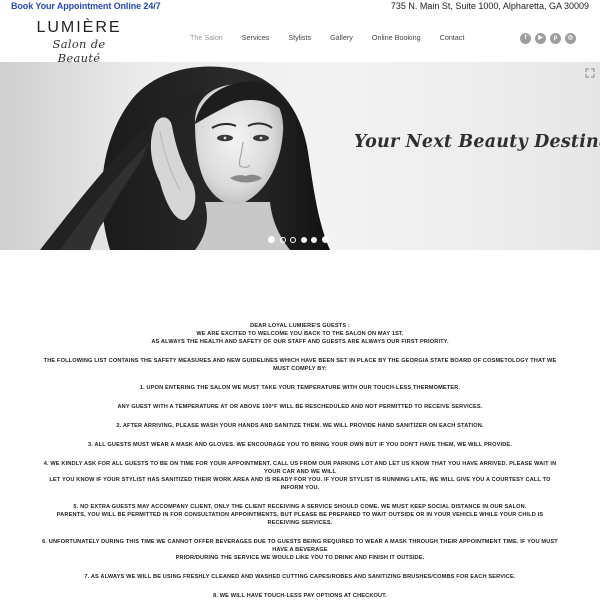  I want to click on hero-tagline: Your Next Beauty Destination, so click(477, 142).